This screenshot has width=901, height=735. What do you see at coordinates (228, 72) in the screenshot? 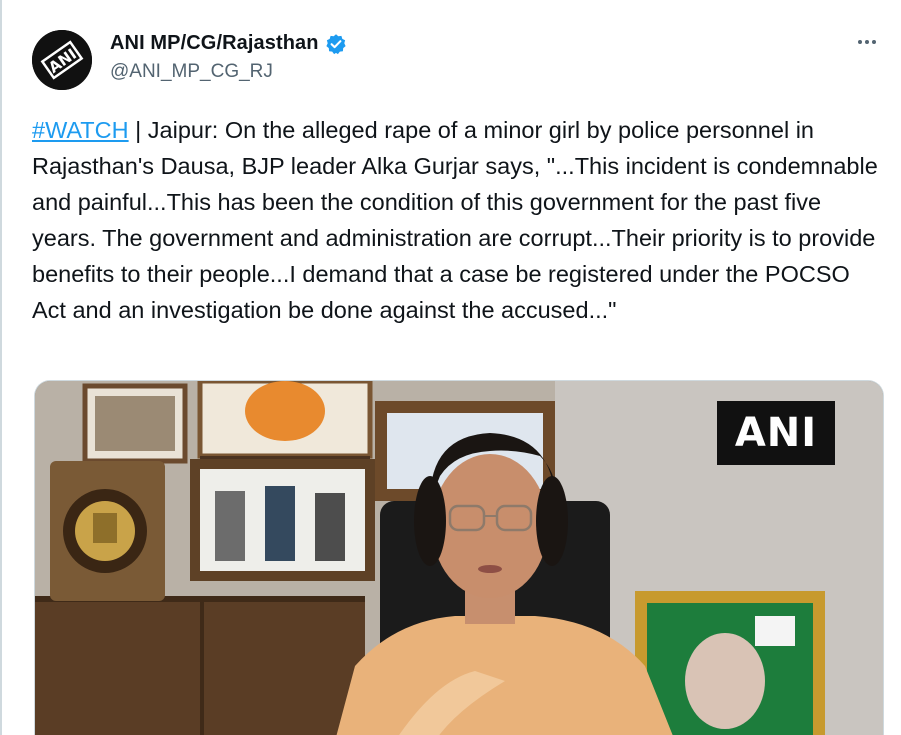
I see `handle: @ANI_MP_CG_RJ` at bounding box center [228, 72].